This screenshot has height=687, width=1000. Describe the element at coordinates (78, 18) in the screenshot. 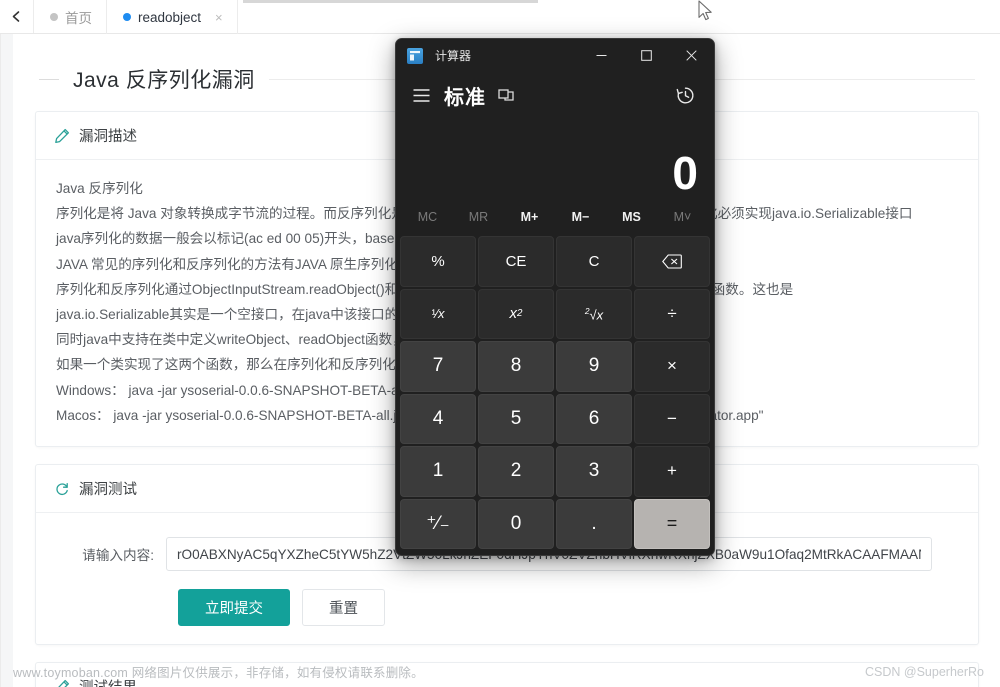

I see `tab-label: 首页` at that location.